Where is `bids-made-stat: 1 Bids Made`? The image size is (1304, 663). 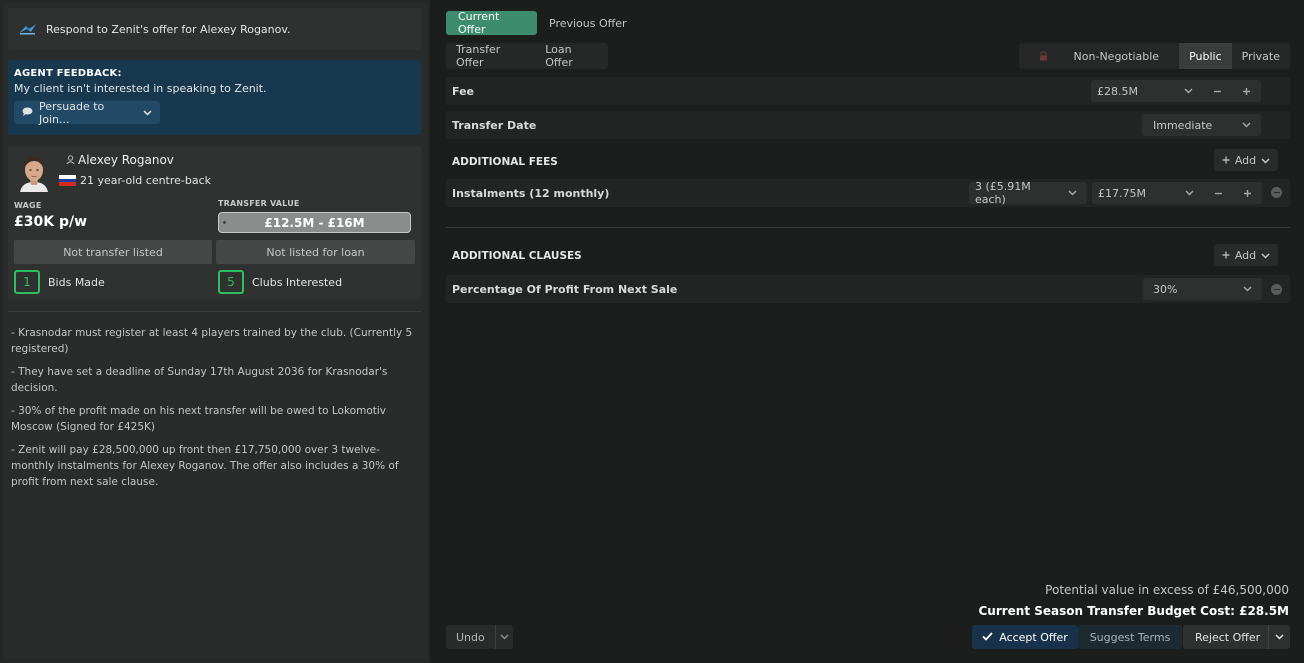 bids-made-stat: 1 Bids Made is located at coordinates (59, 282).